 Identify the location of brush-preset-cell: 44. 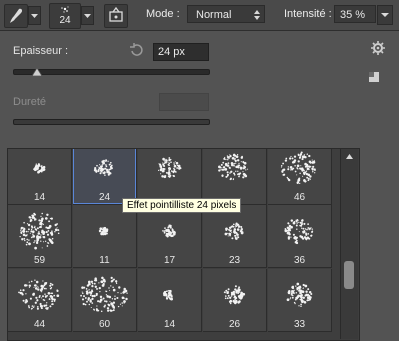
(40, 300).